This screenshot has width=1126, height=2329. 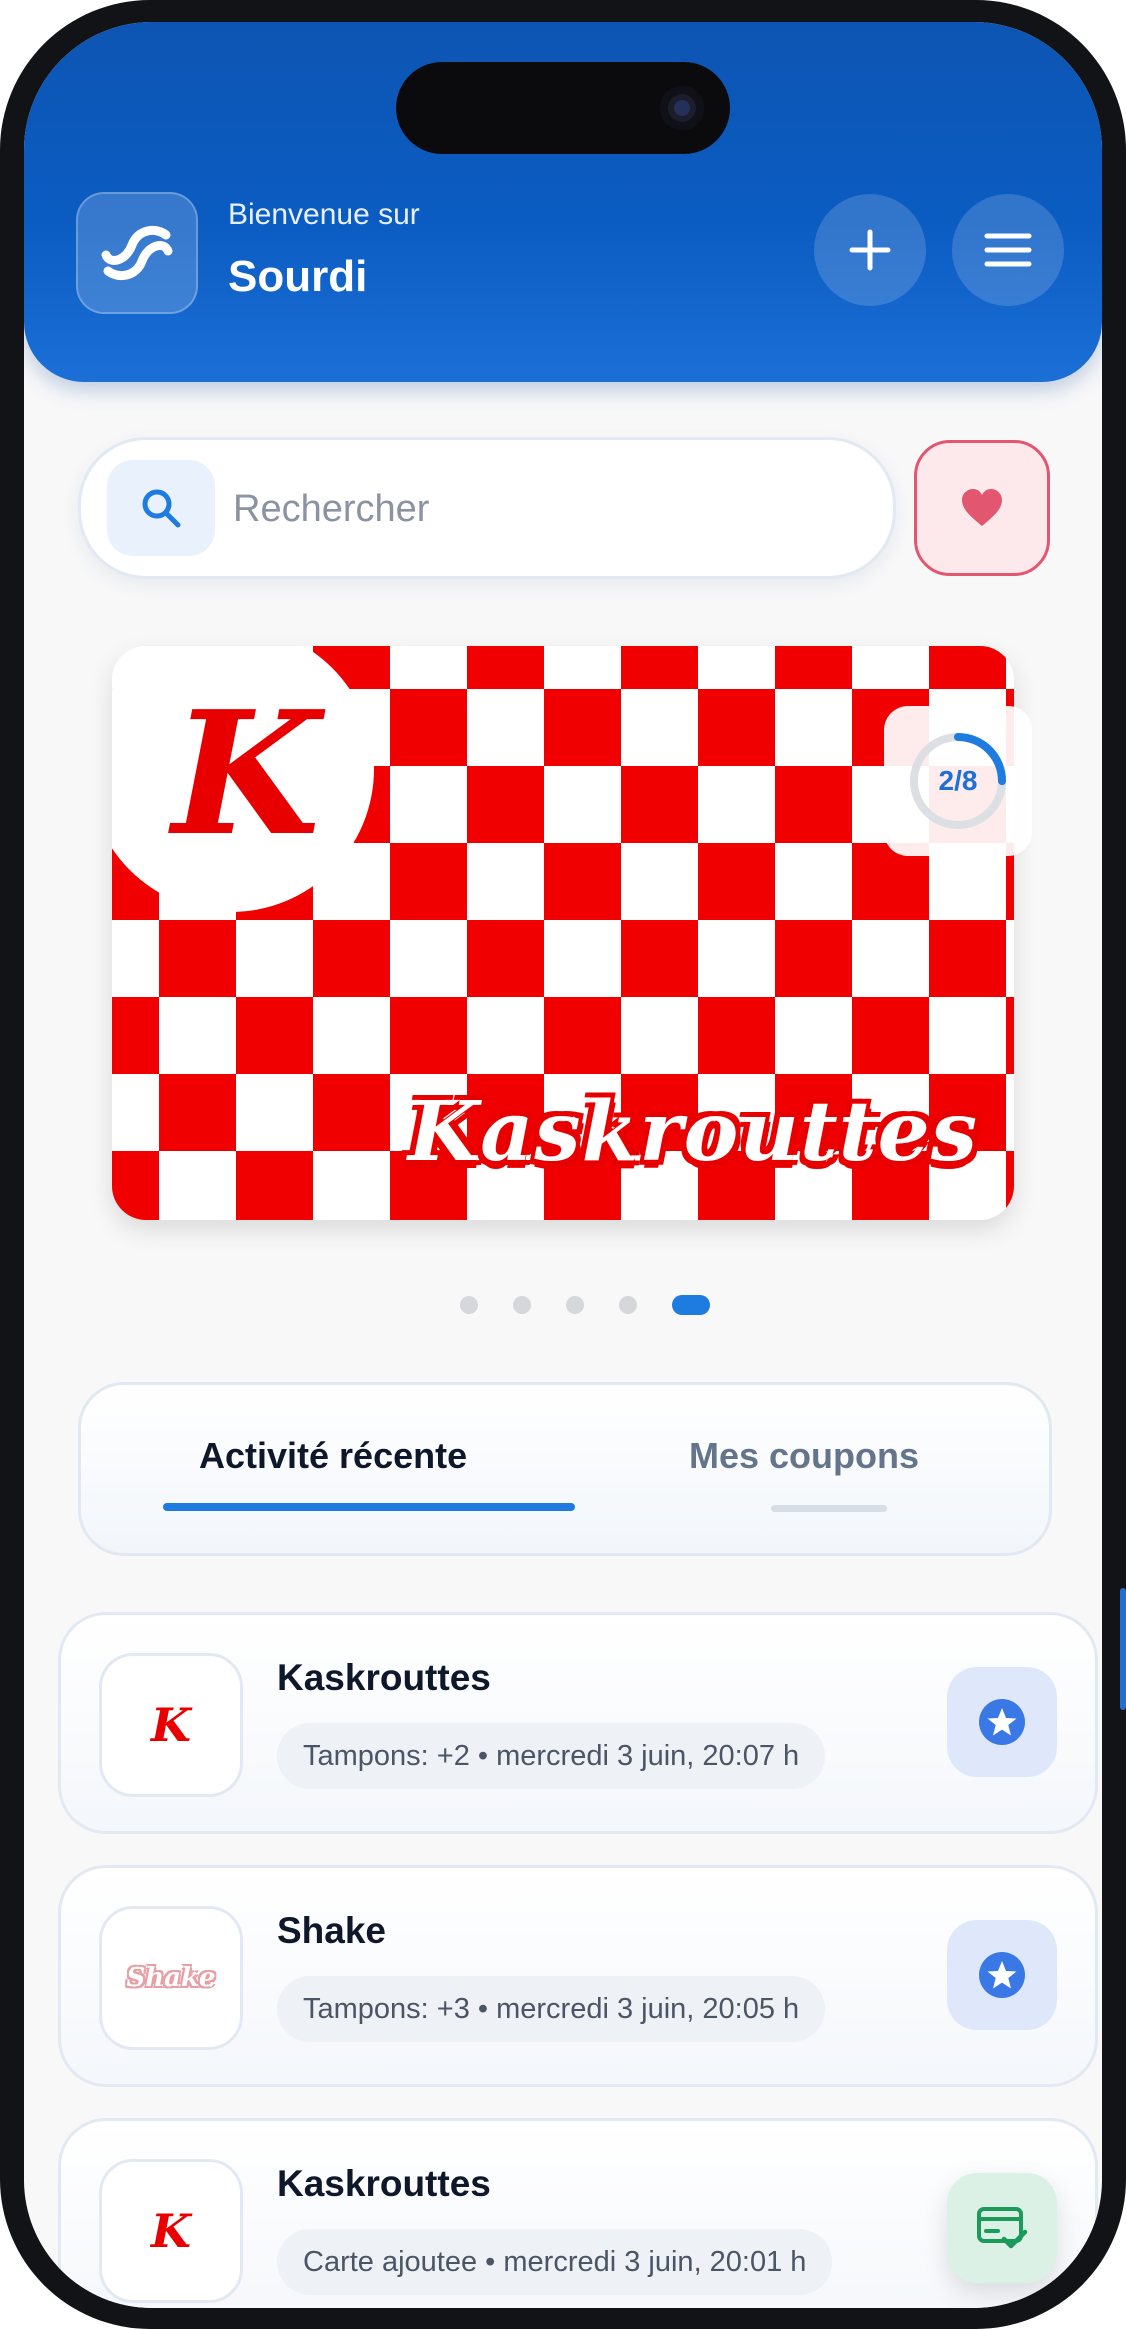 What do you see at coordinates (590, 1305) in the screenshot?
I see `carousel-indicator` at bounding box center [590, 1305].